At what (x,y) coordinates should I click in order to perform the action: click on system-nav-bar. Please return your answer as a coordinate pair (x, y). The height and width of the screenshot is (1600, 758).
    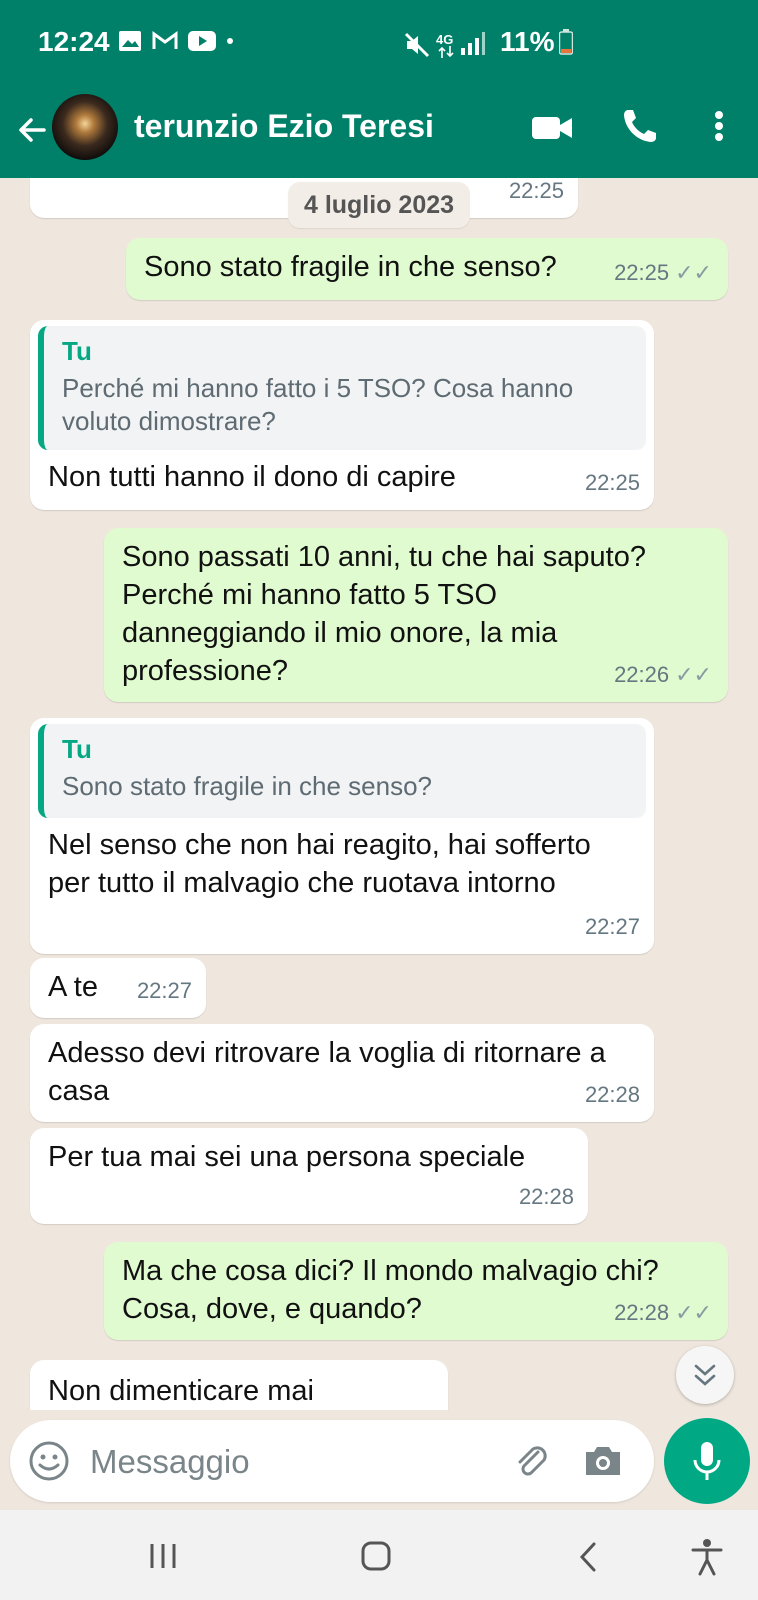
    Looking at the image, I should click on (379, 1555).